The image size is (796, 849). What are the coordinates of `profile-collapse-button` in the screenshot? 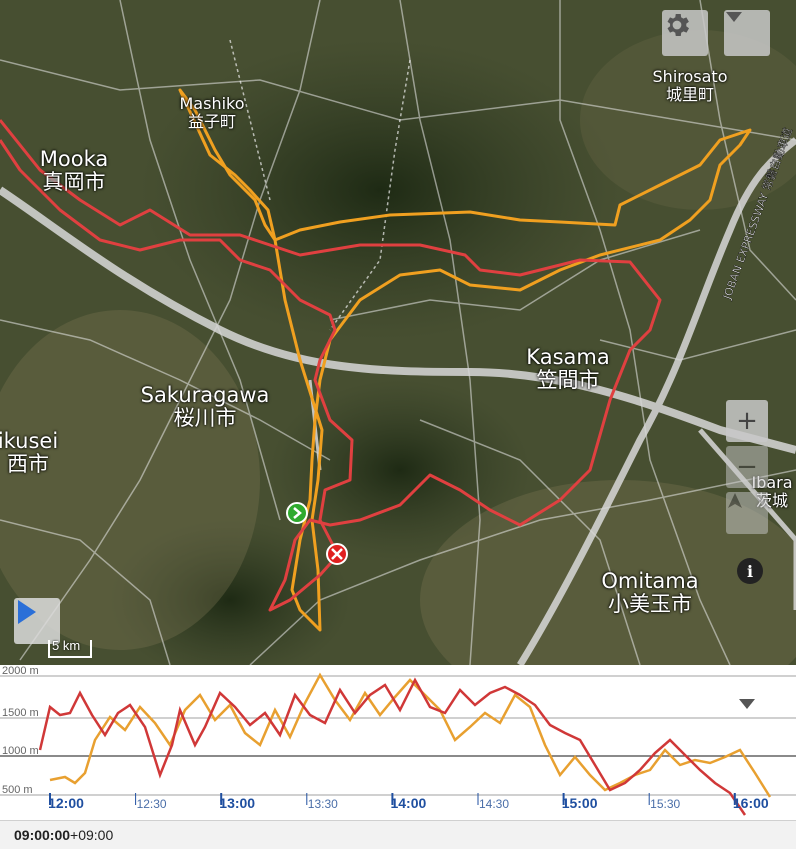 It's located at (747, 704).